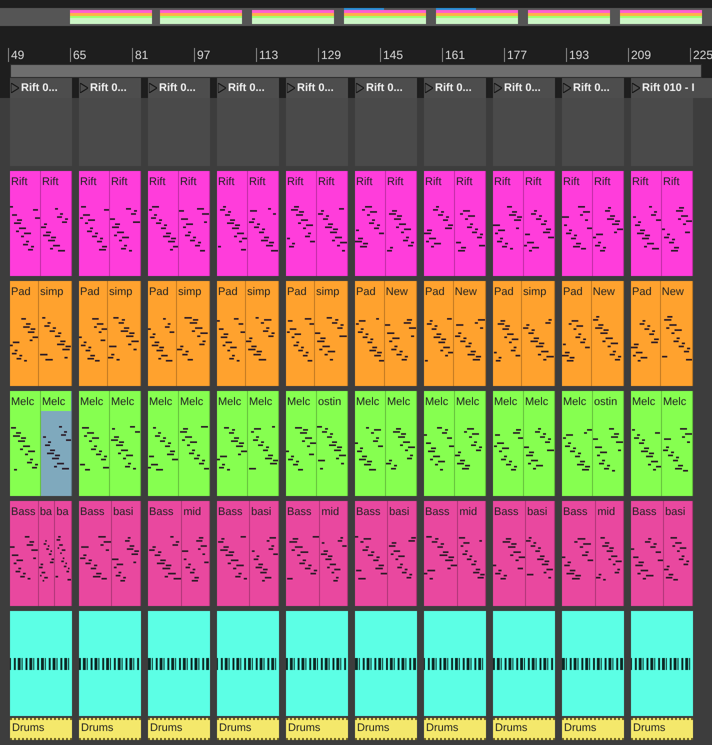 The height and width of the screenshot is (745, 712). I want to click on loop-brace-bar, so click(356, 71).